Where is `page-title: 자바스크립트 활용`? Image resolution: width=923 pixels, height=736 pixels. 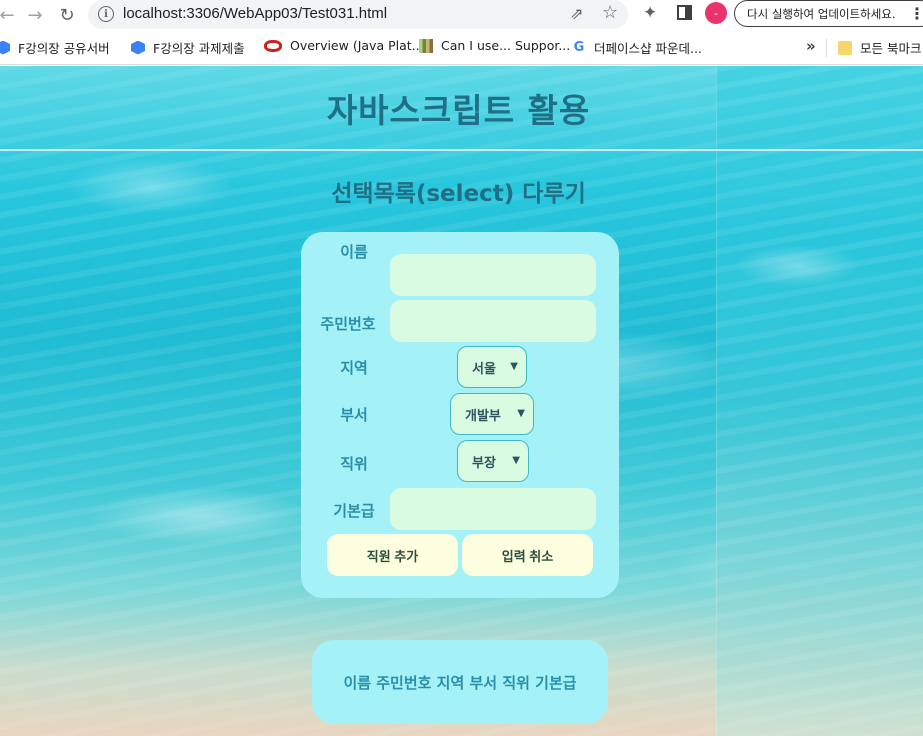
page-title: 자바스크립트 활용 is located at coordinates (458, 110).